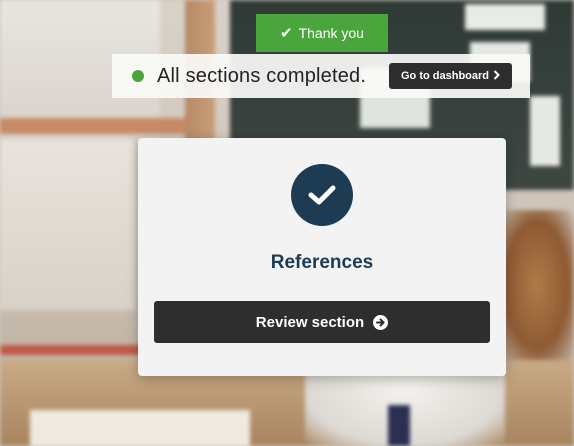 This screenshot has height=446, width=574. What do you see at coordinates (331, 33) in the screenshot?
I see `thank-you-label: Thank you` at bounding box center [331, 33].